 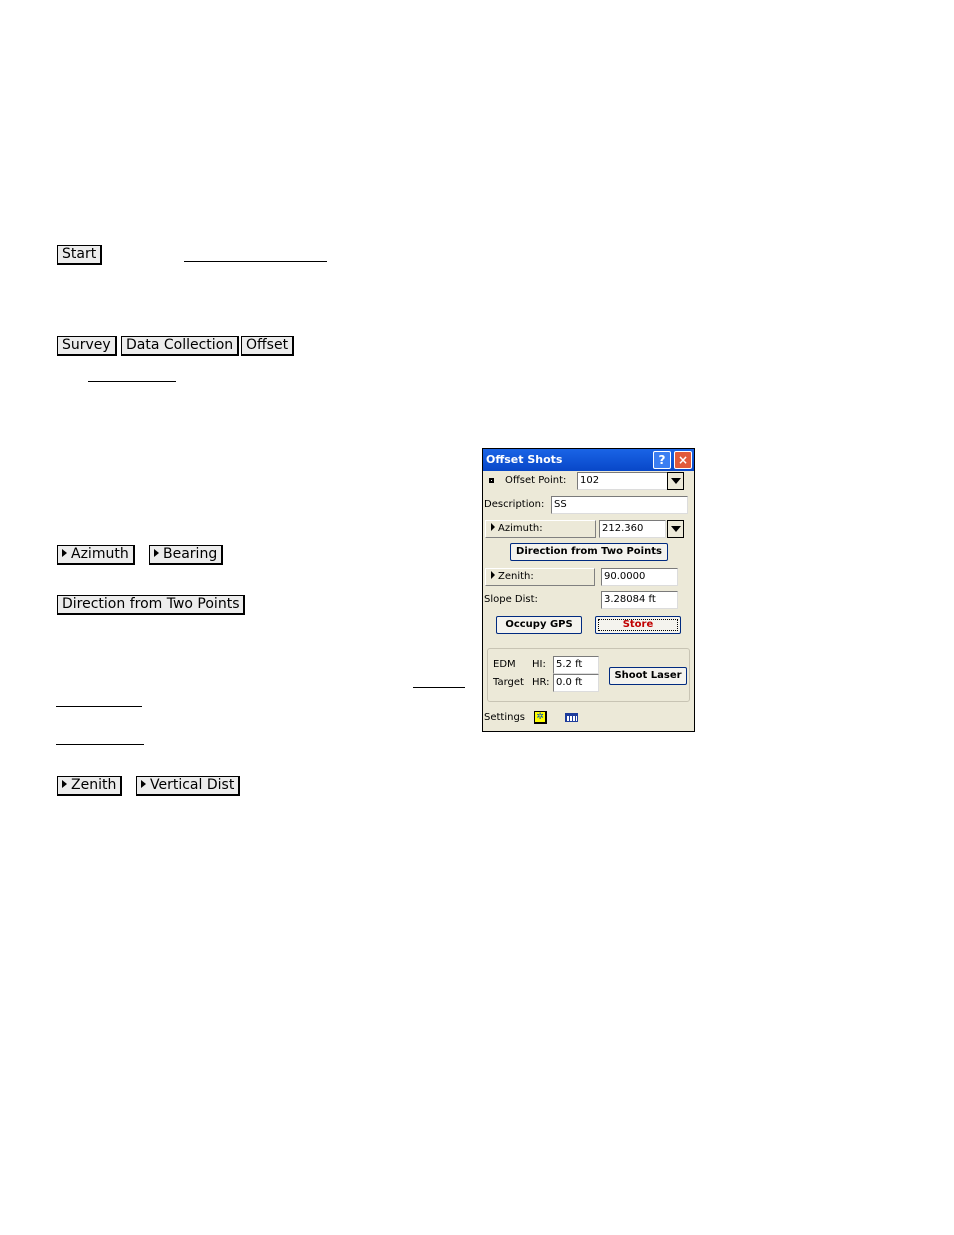 I want to click on bearing-key: Bearing, so click(x=186, y=555).